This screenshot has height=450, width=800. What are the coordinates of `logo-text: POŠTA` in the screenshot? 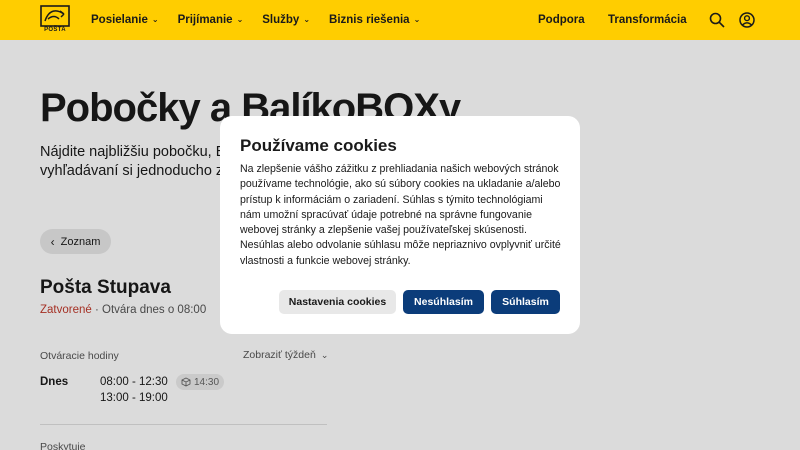 It's located at (55, 30).